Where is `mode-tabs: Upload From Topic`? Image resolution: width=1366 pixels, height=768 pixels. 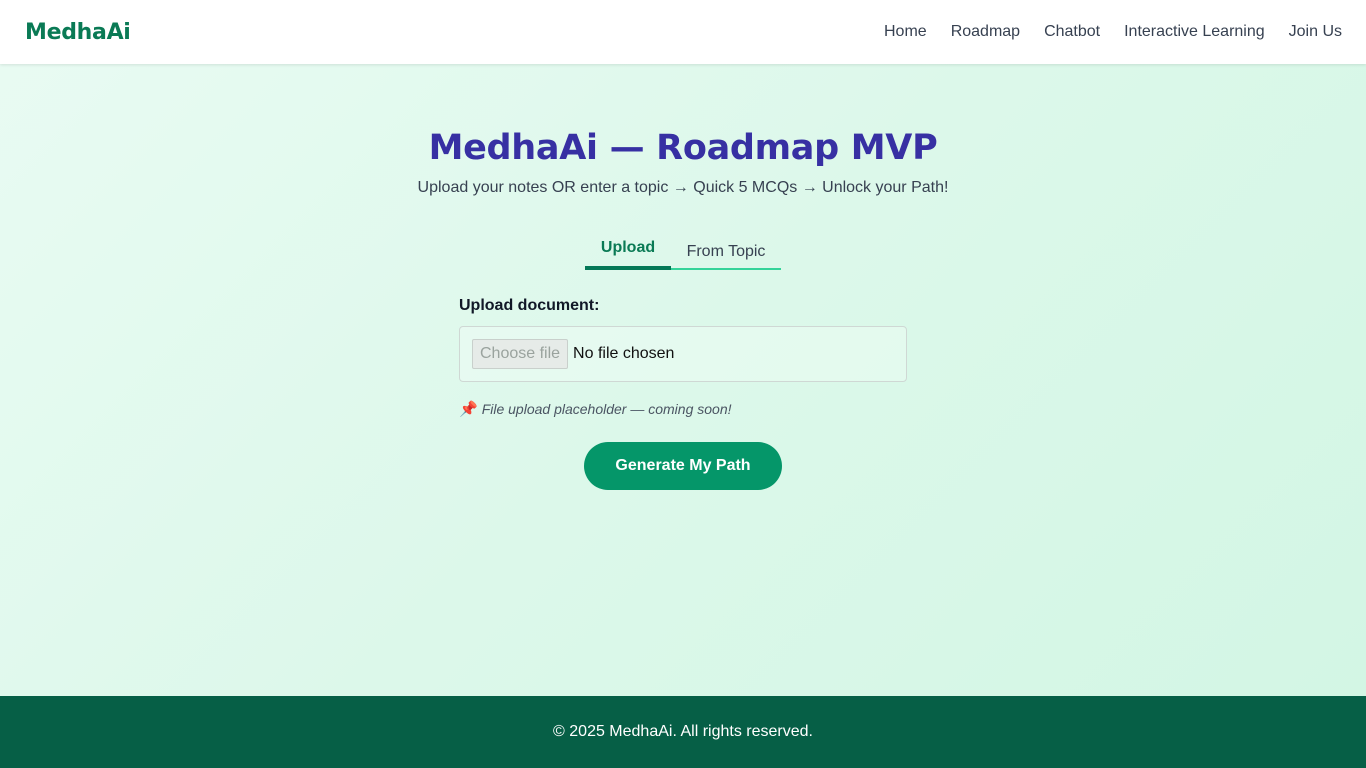 mode-tabs: Upload From Topic is located at coordinates (683, 251).